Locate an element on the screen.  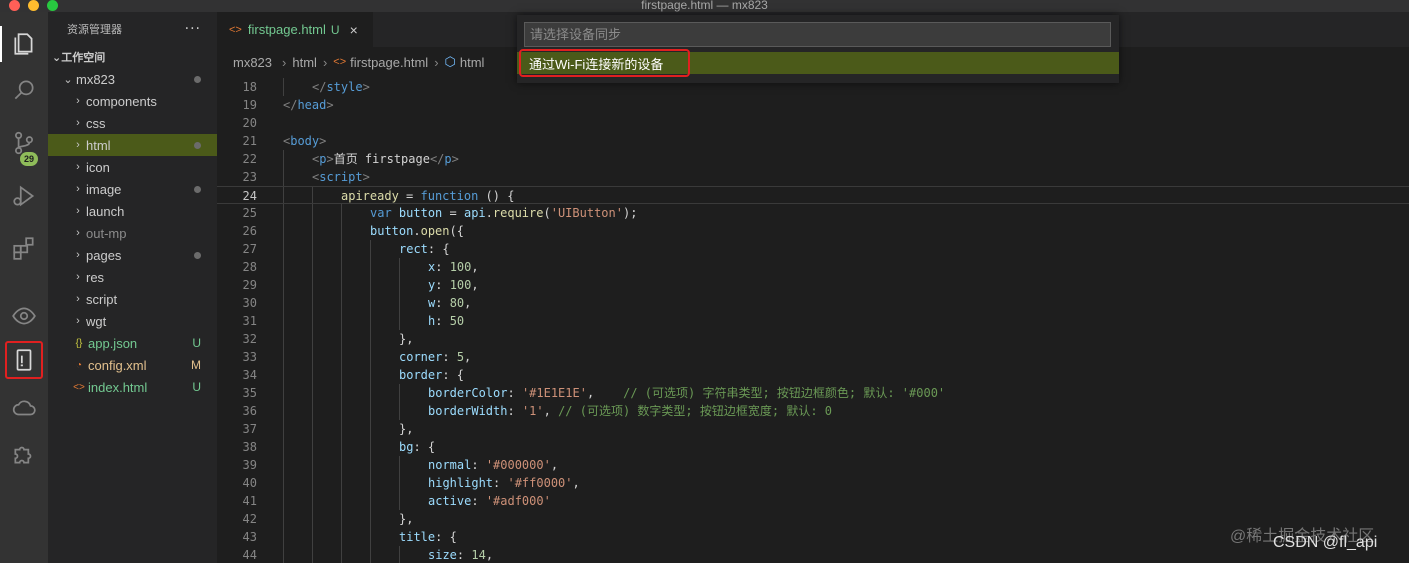
code-text: title: { is located at coordinates (428, 537).